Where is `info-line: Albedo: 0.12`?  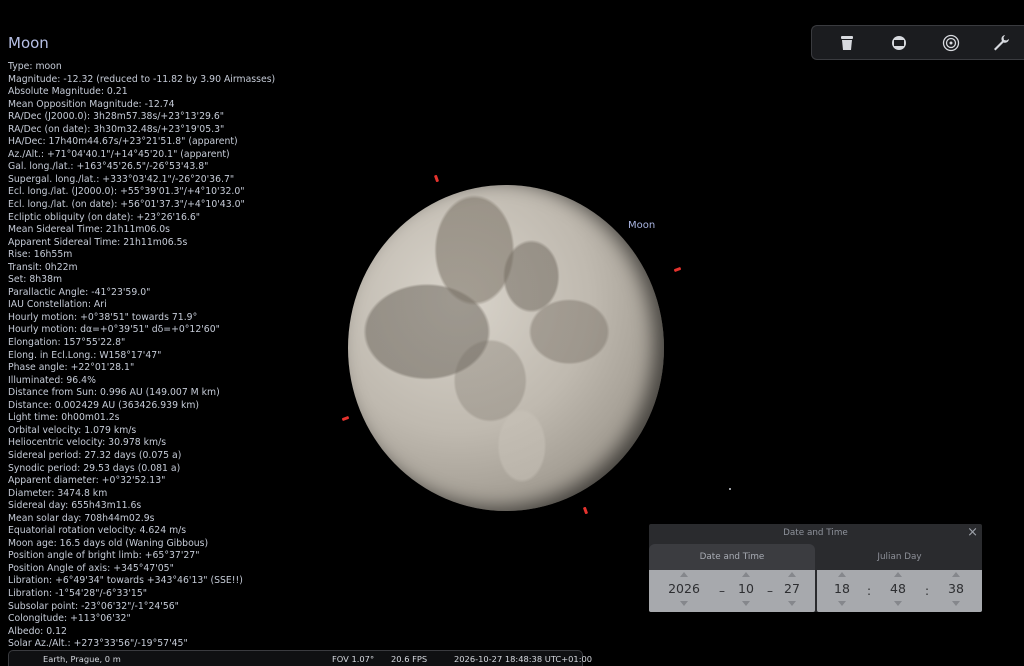 info-line: Albedo: 0.12 is located at coordinates (37, 631).